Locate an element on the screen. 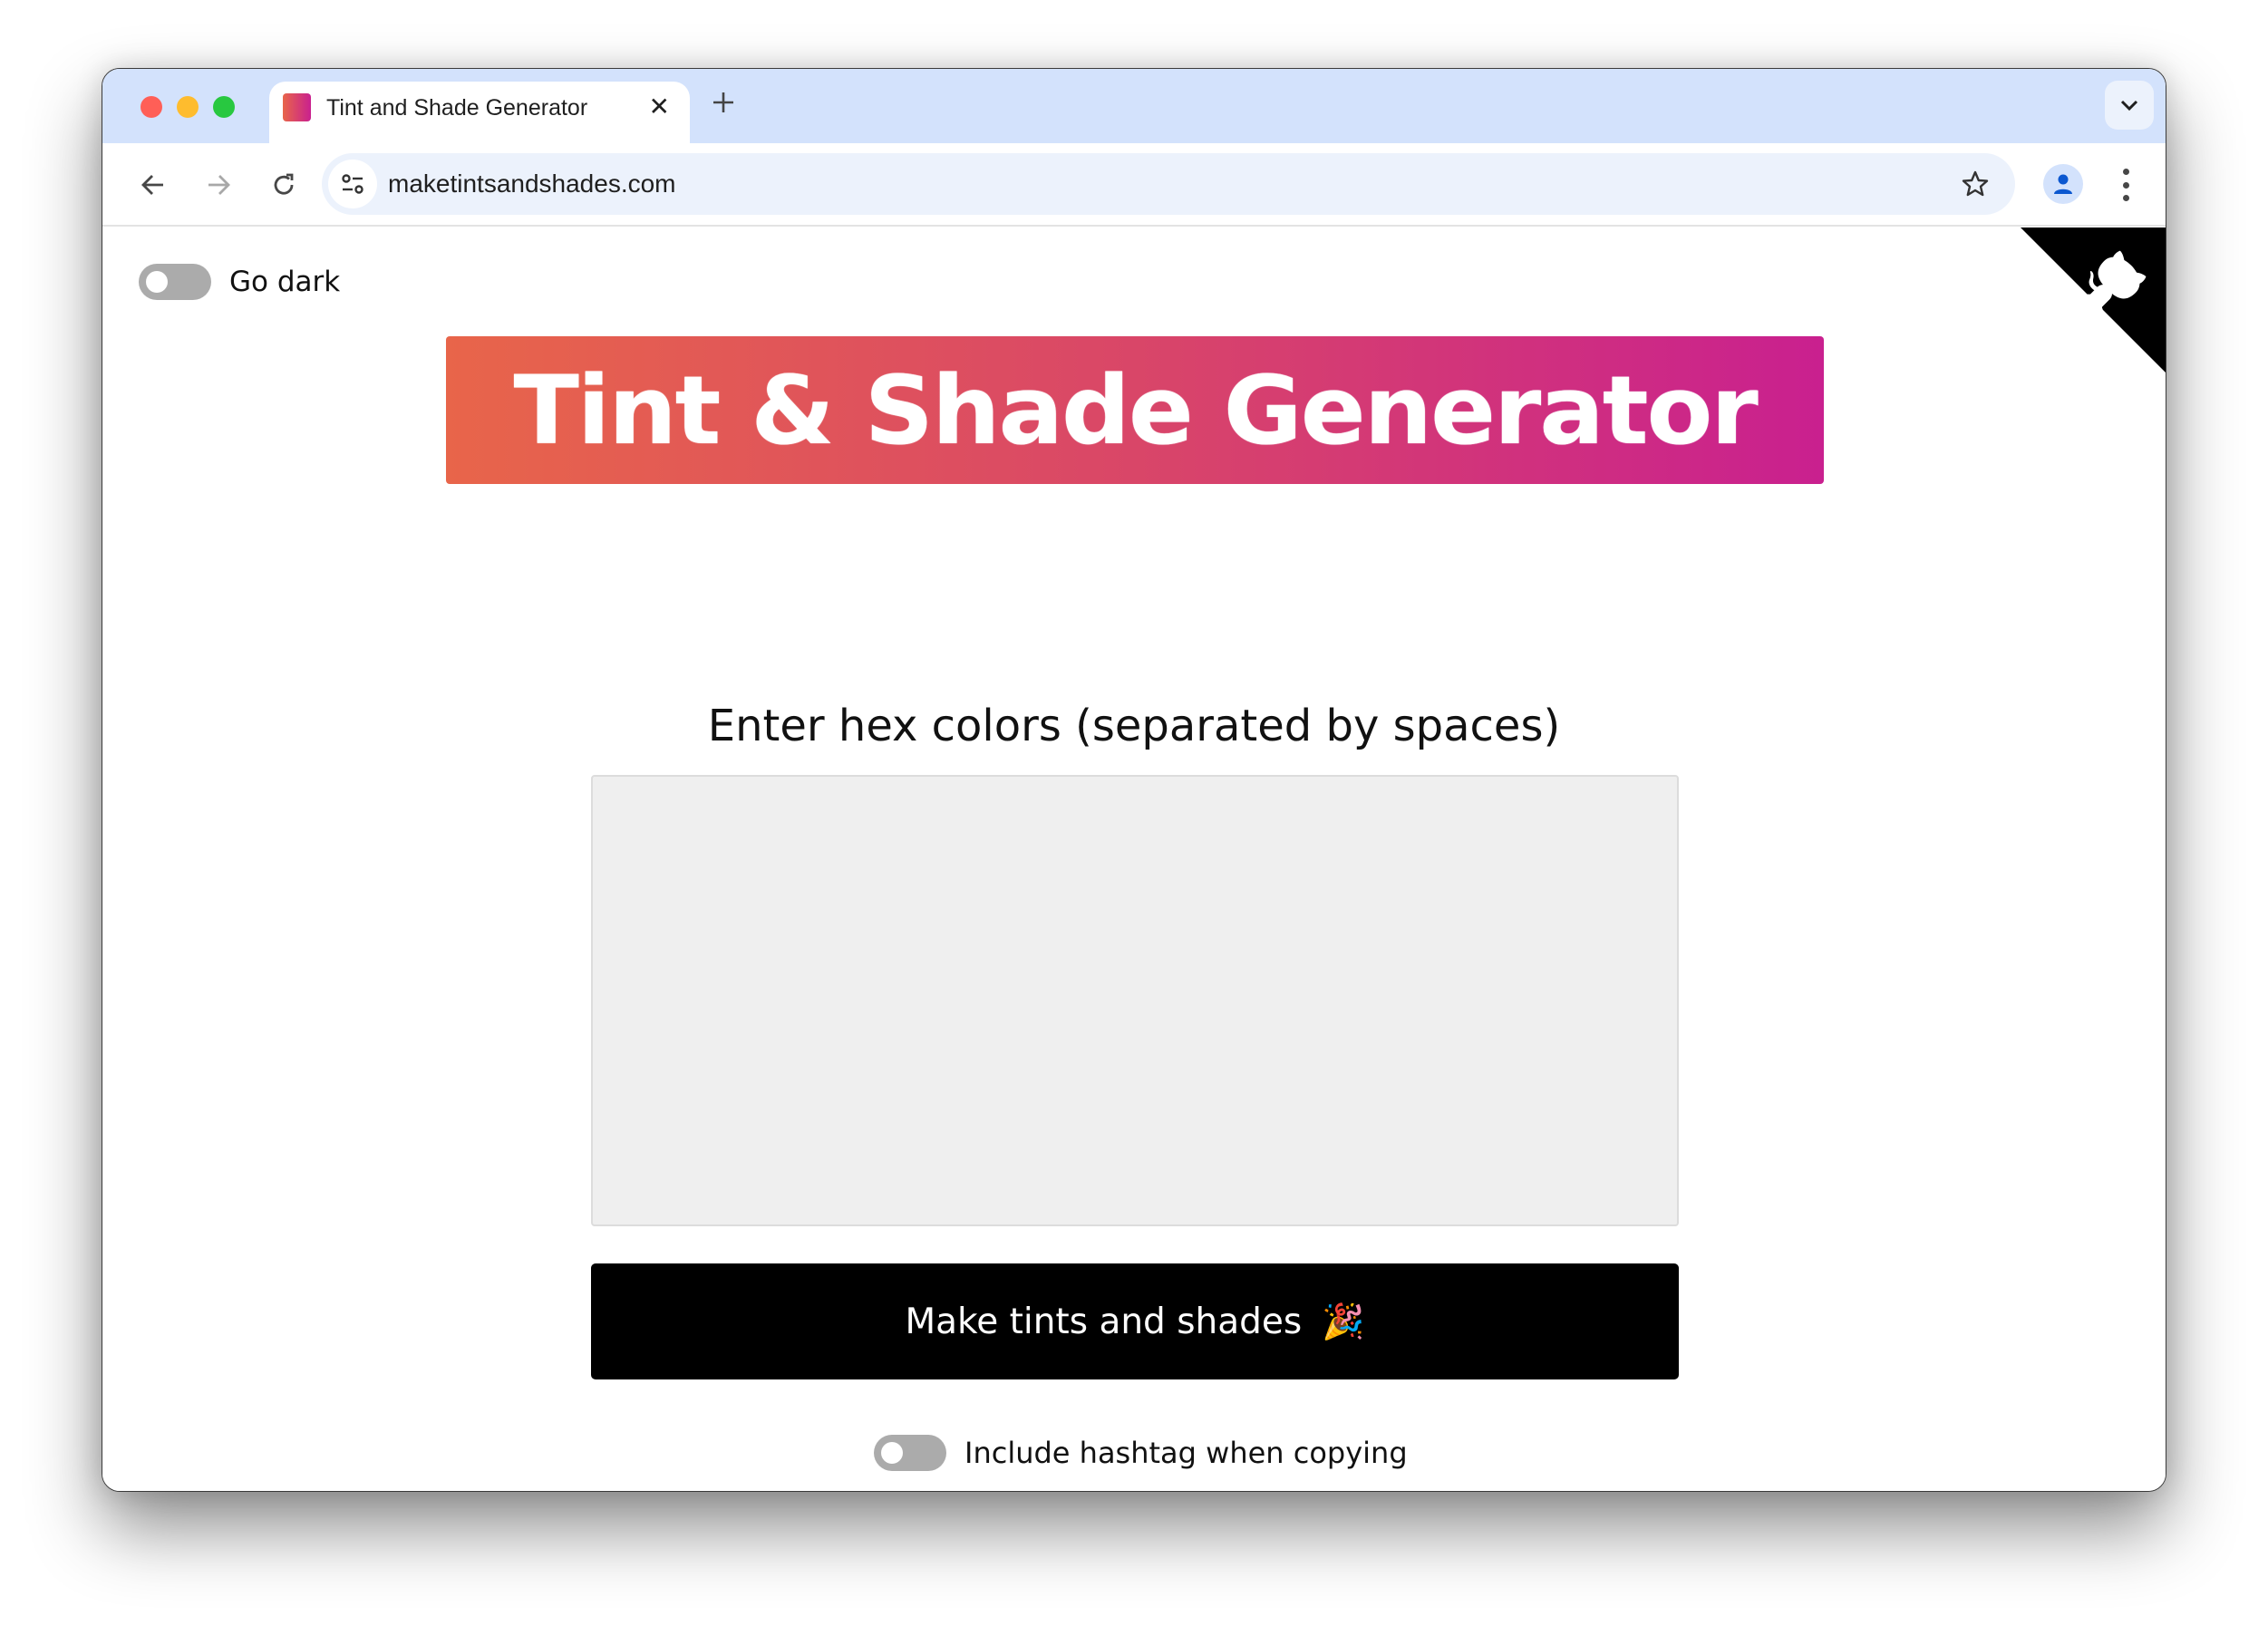 The image size is (2268, 1626). make-tints-and-shades-button: Make tints and shades 🎉 is located at coordinates (1135, 1321).